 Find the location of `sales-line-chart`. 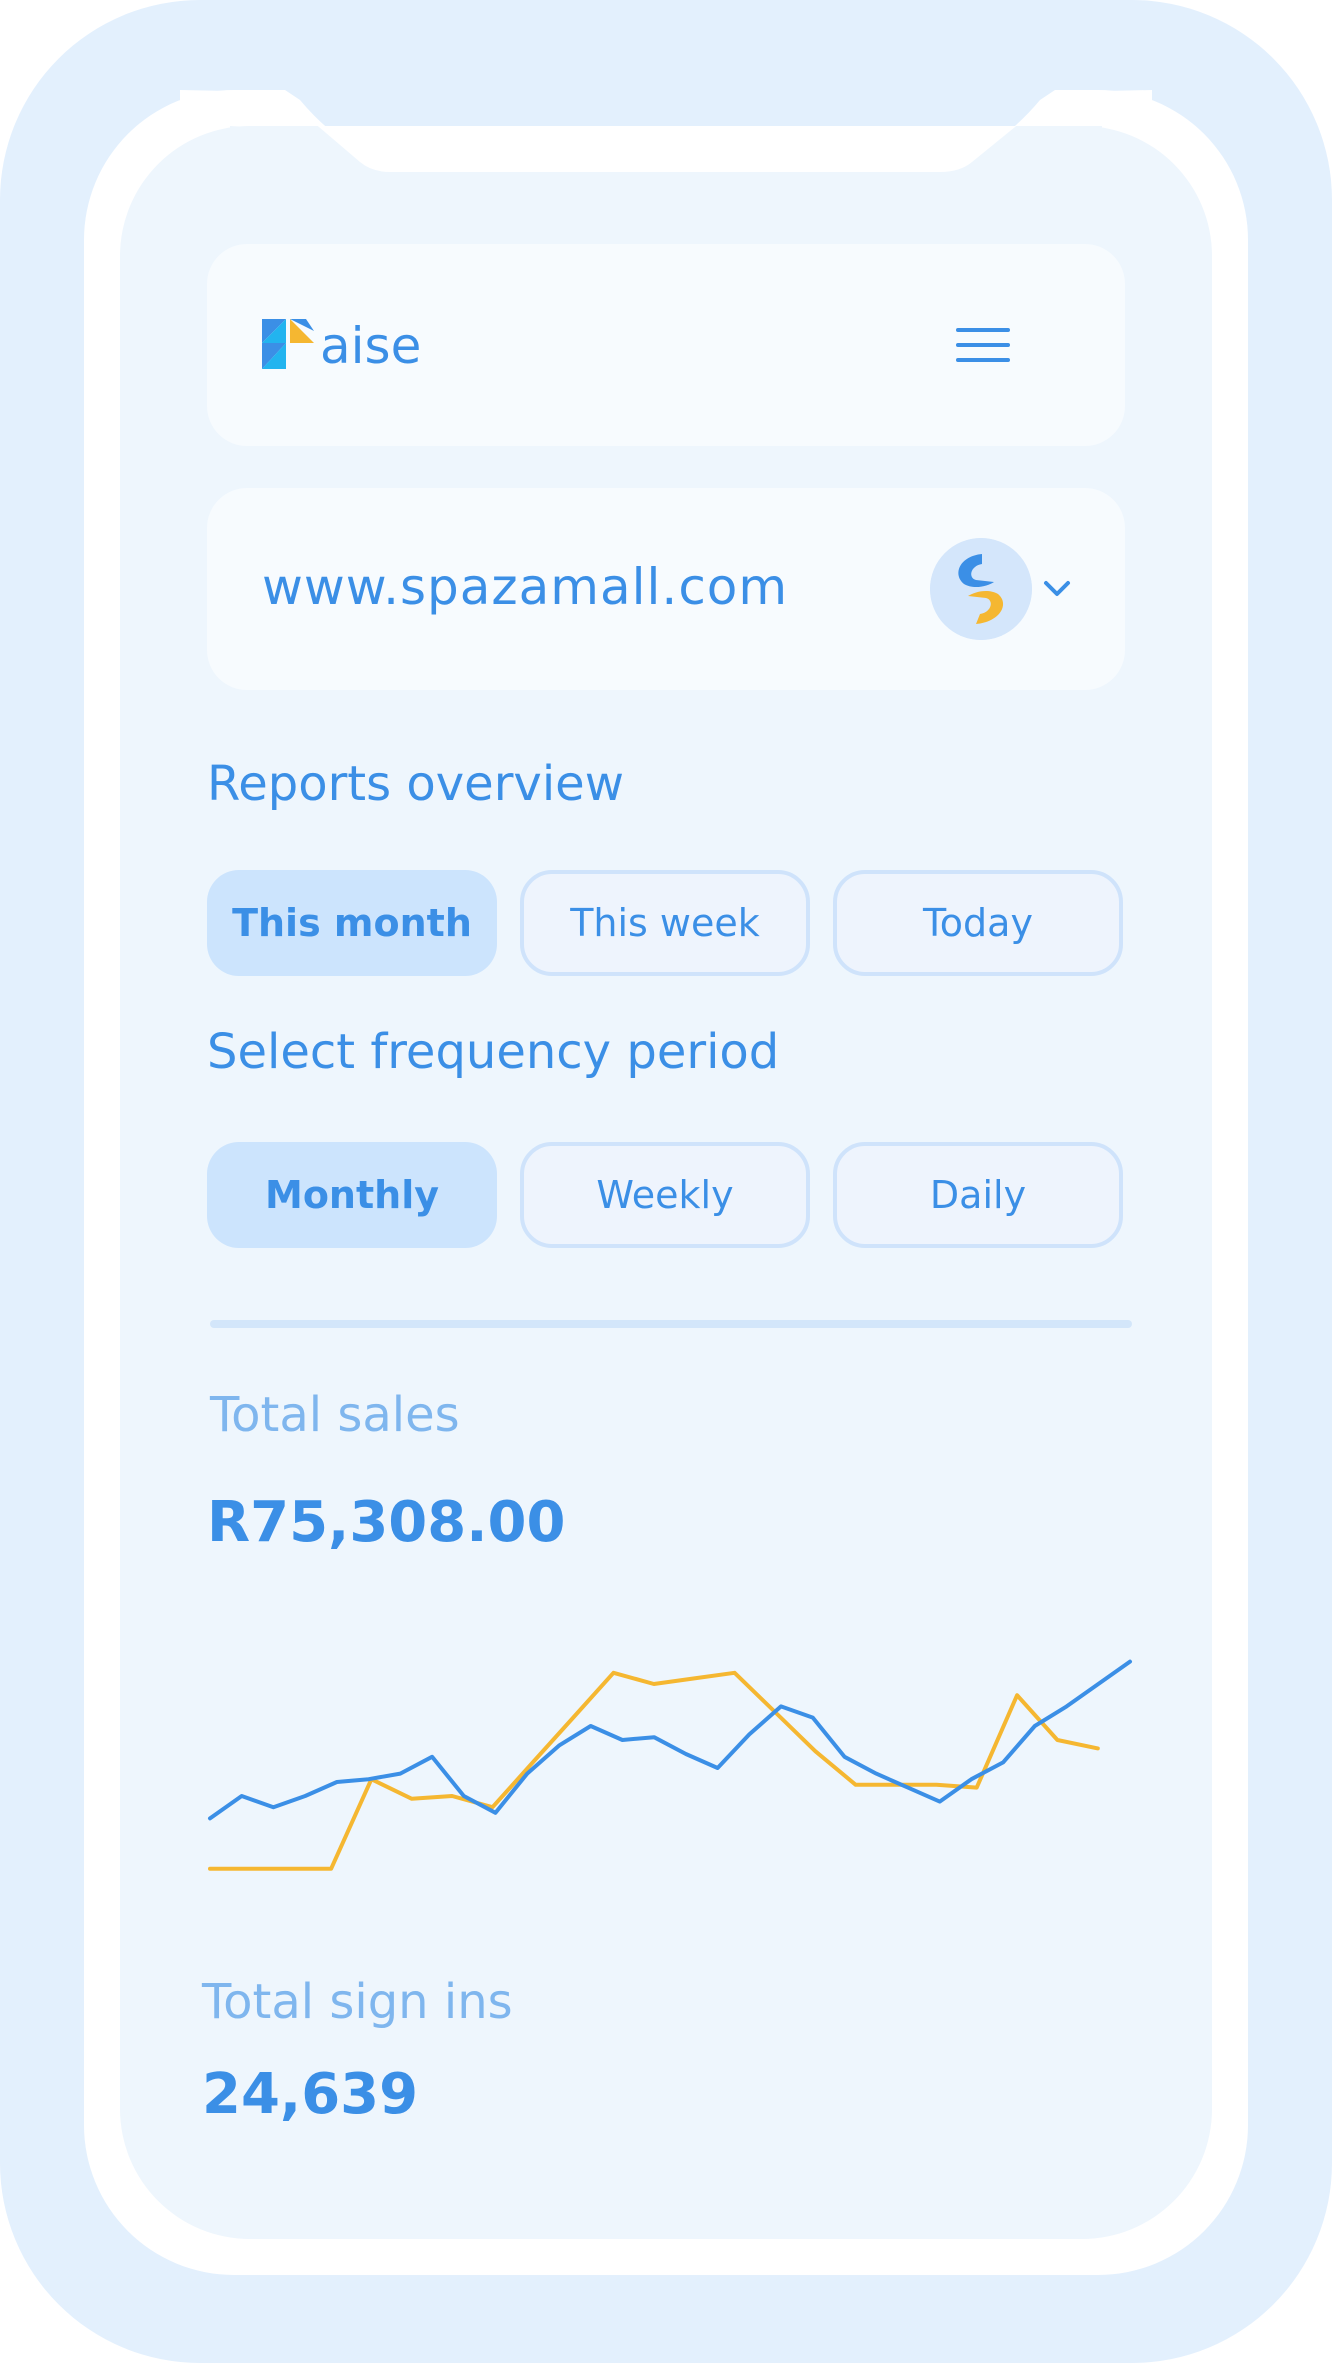

sales-line-chart is located at coordinates (670, 1765).